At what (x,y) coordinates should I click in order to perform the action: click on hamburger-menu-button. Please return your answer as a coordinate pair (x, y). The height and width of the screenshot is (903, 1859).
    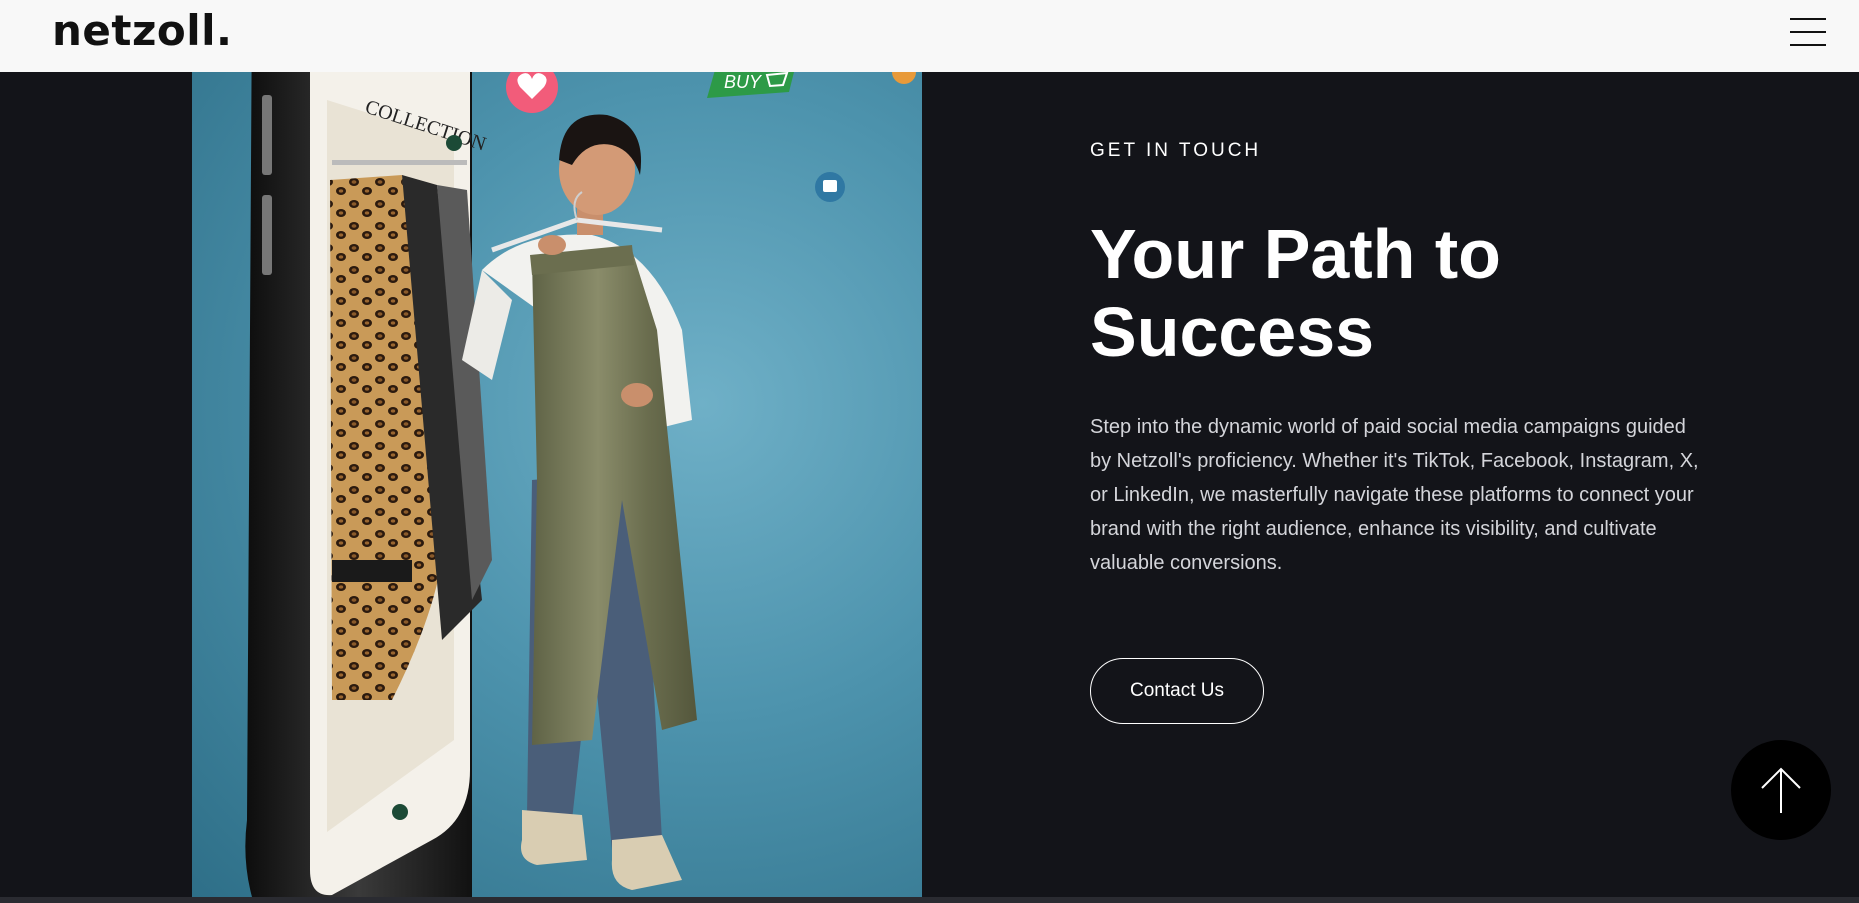
    Looking at the image, I should click on (1808, 32).